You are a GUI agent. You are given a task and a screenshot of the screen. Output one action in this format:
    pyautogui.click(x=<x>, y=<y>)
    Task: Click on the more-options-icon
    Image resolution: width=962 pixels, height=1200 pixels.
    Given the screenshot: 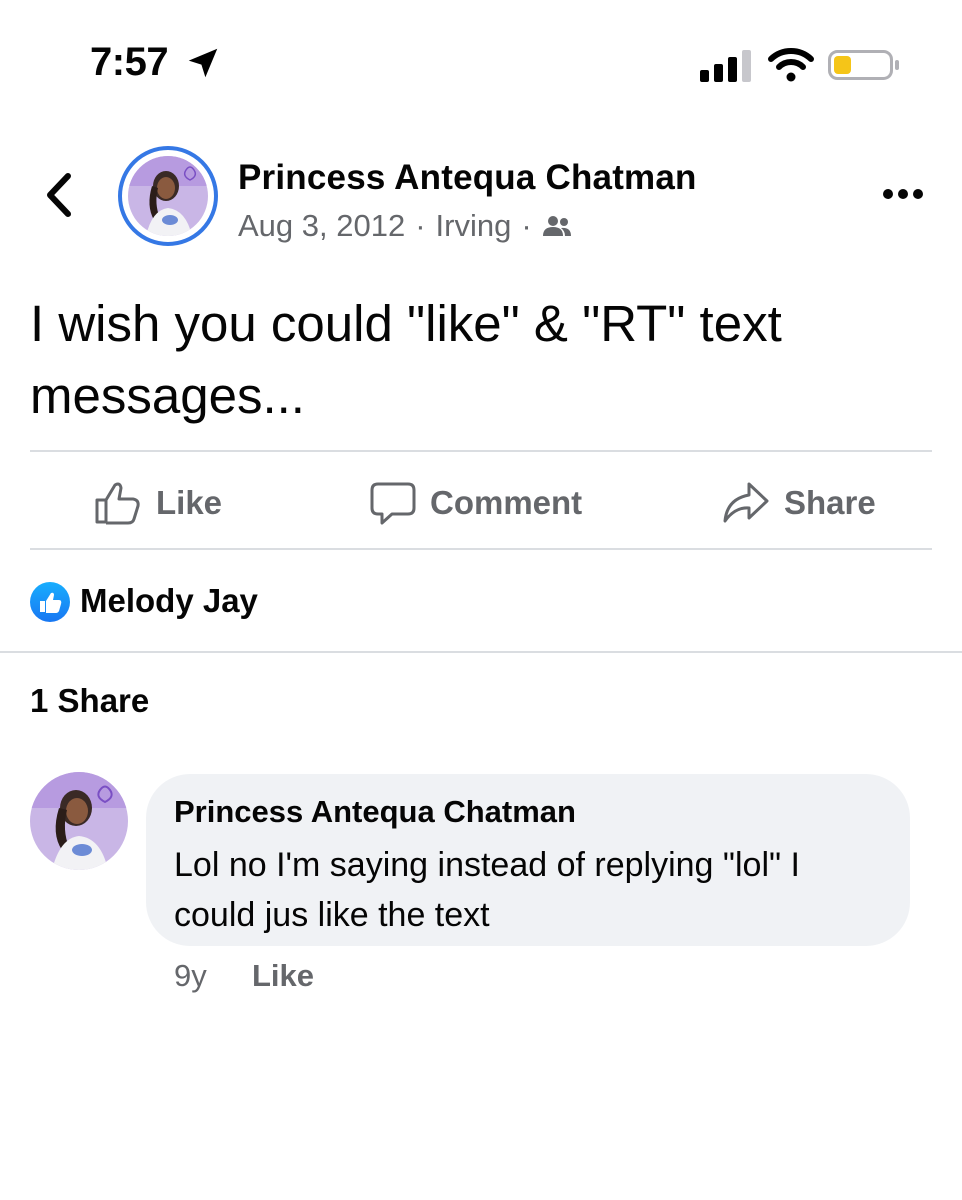 What is the action you would take?
    pyautogui.click(x=903, y=194)
    